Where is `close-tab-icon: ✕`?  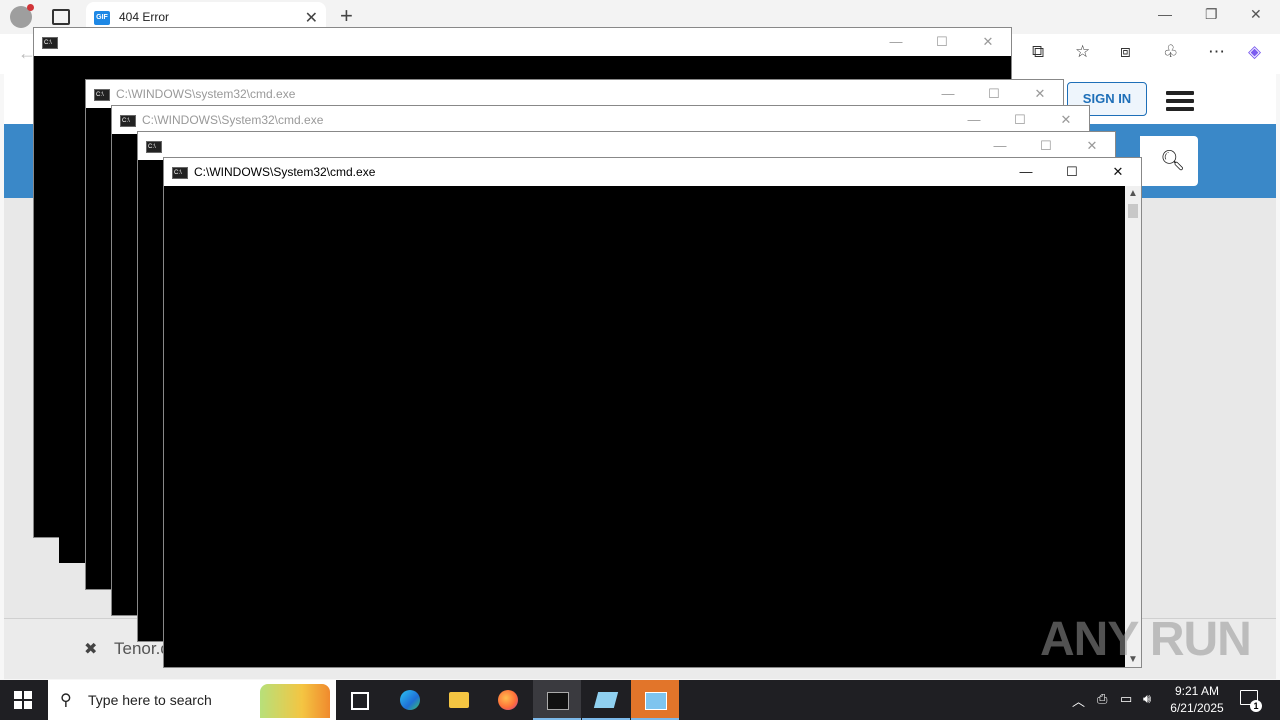 close-tab-icon: ✕ is located at coordinates (311, 18).